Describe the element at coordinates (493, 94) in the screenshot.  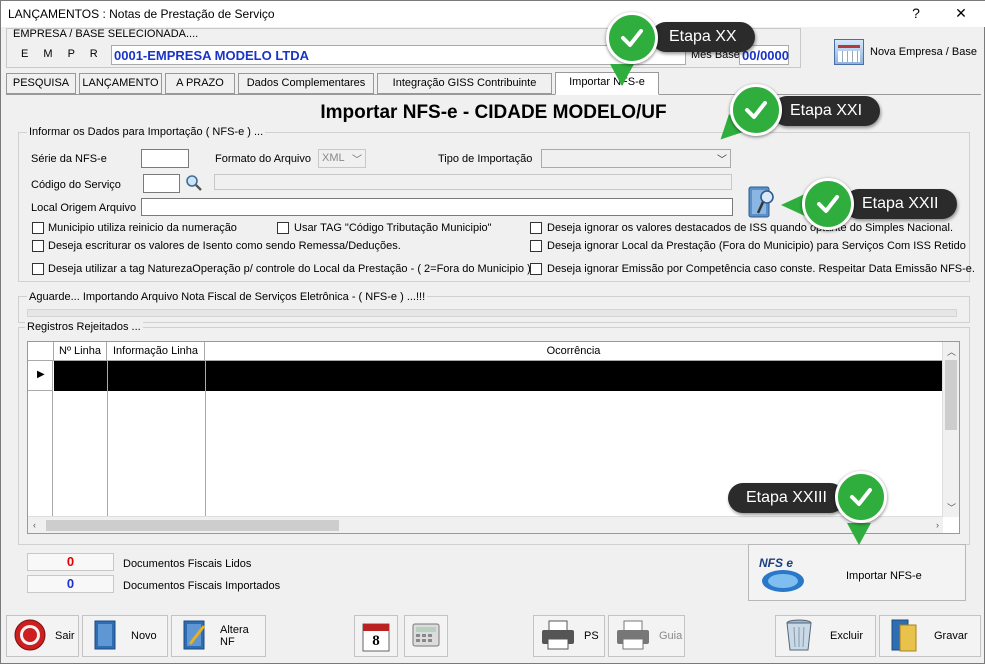
I see `tab-baseline` at that location.